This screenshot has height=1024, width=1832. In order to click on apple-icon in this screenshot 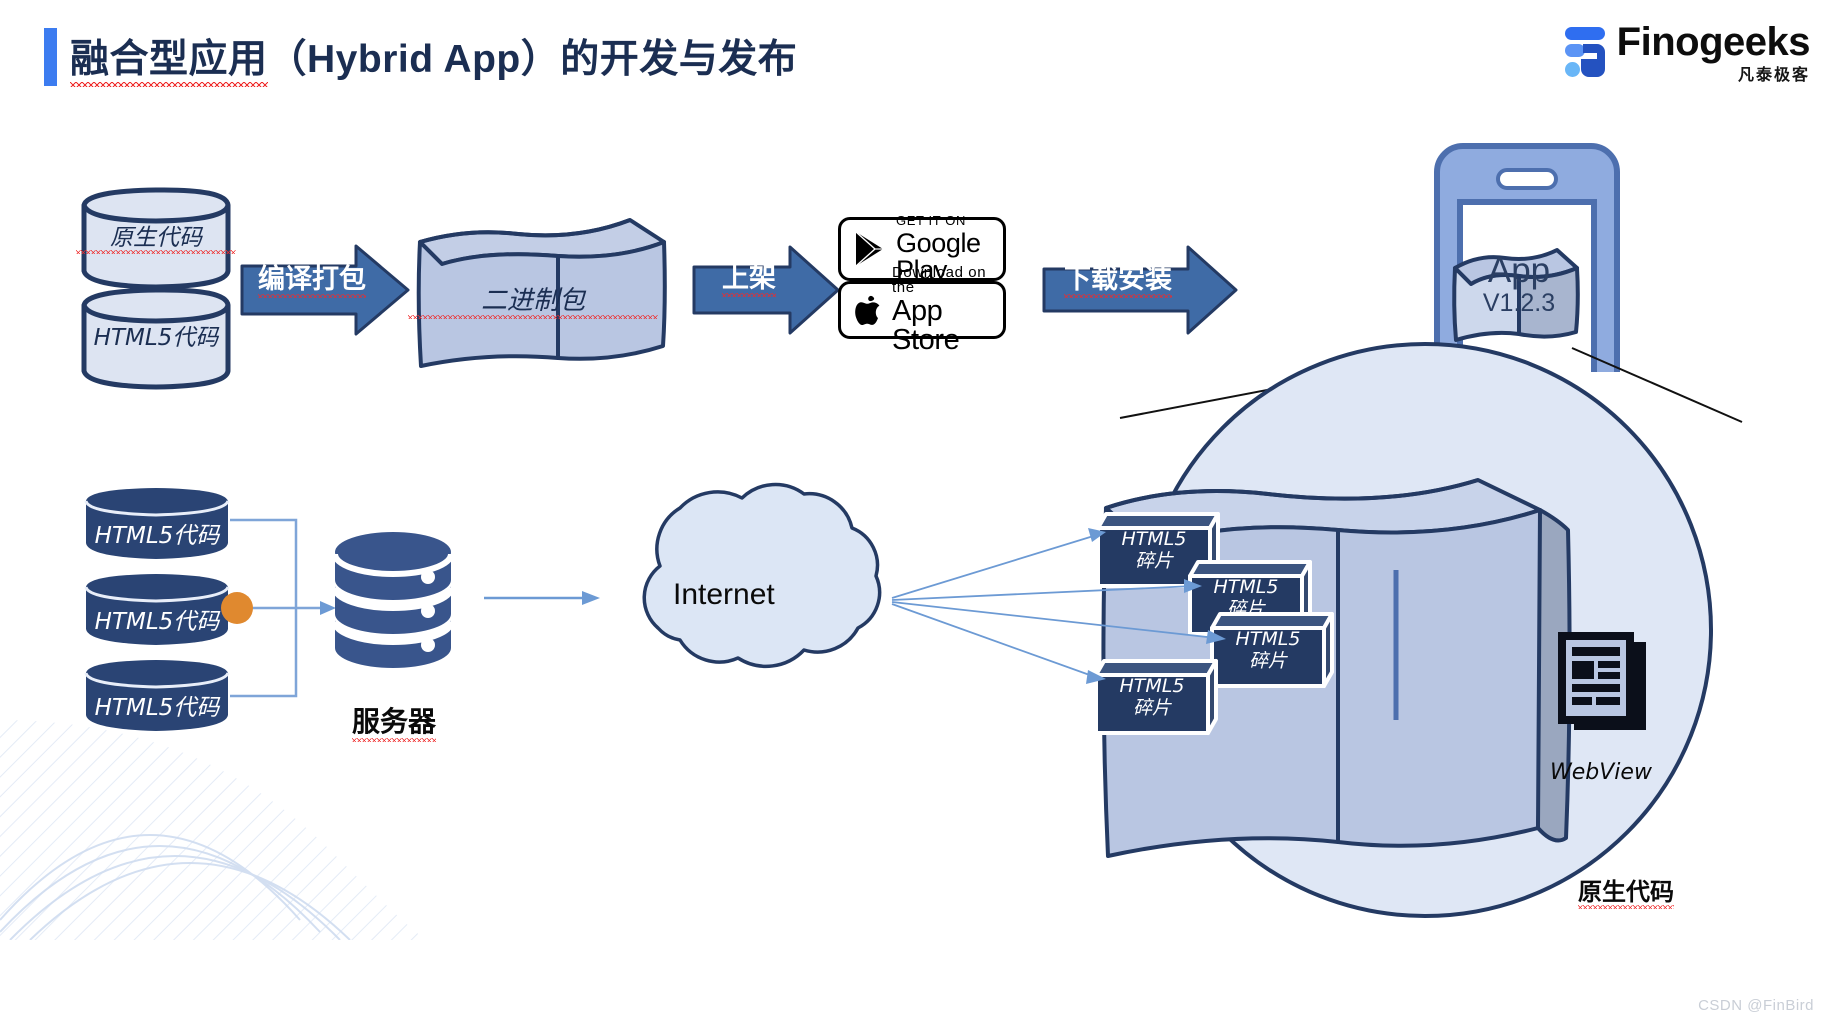, I will do `click(867, 310)`.